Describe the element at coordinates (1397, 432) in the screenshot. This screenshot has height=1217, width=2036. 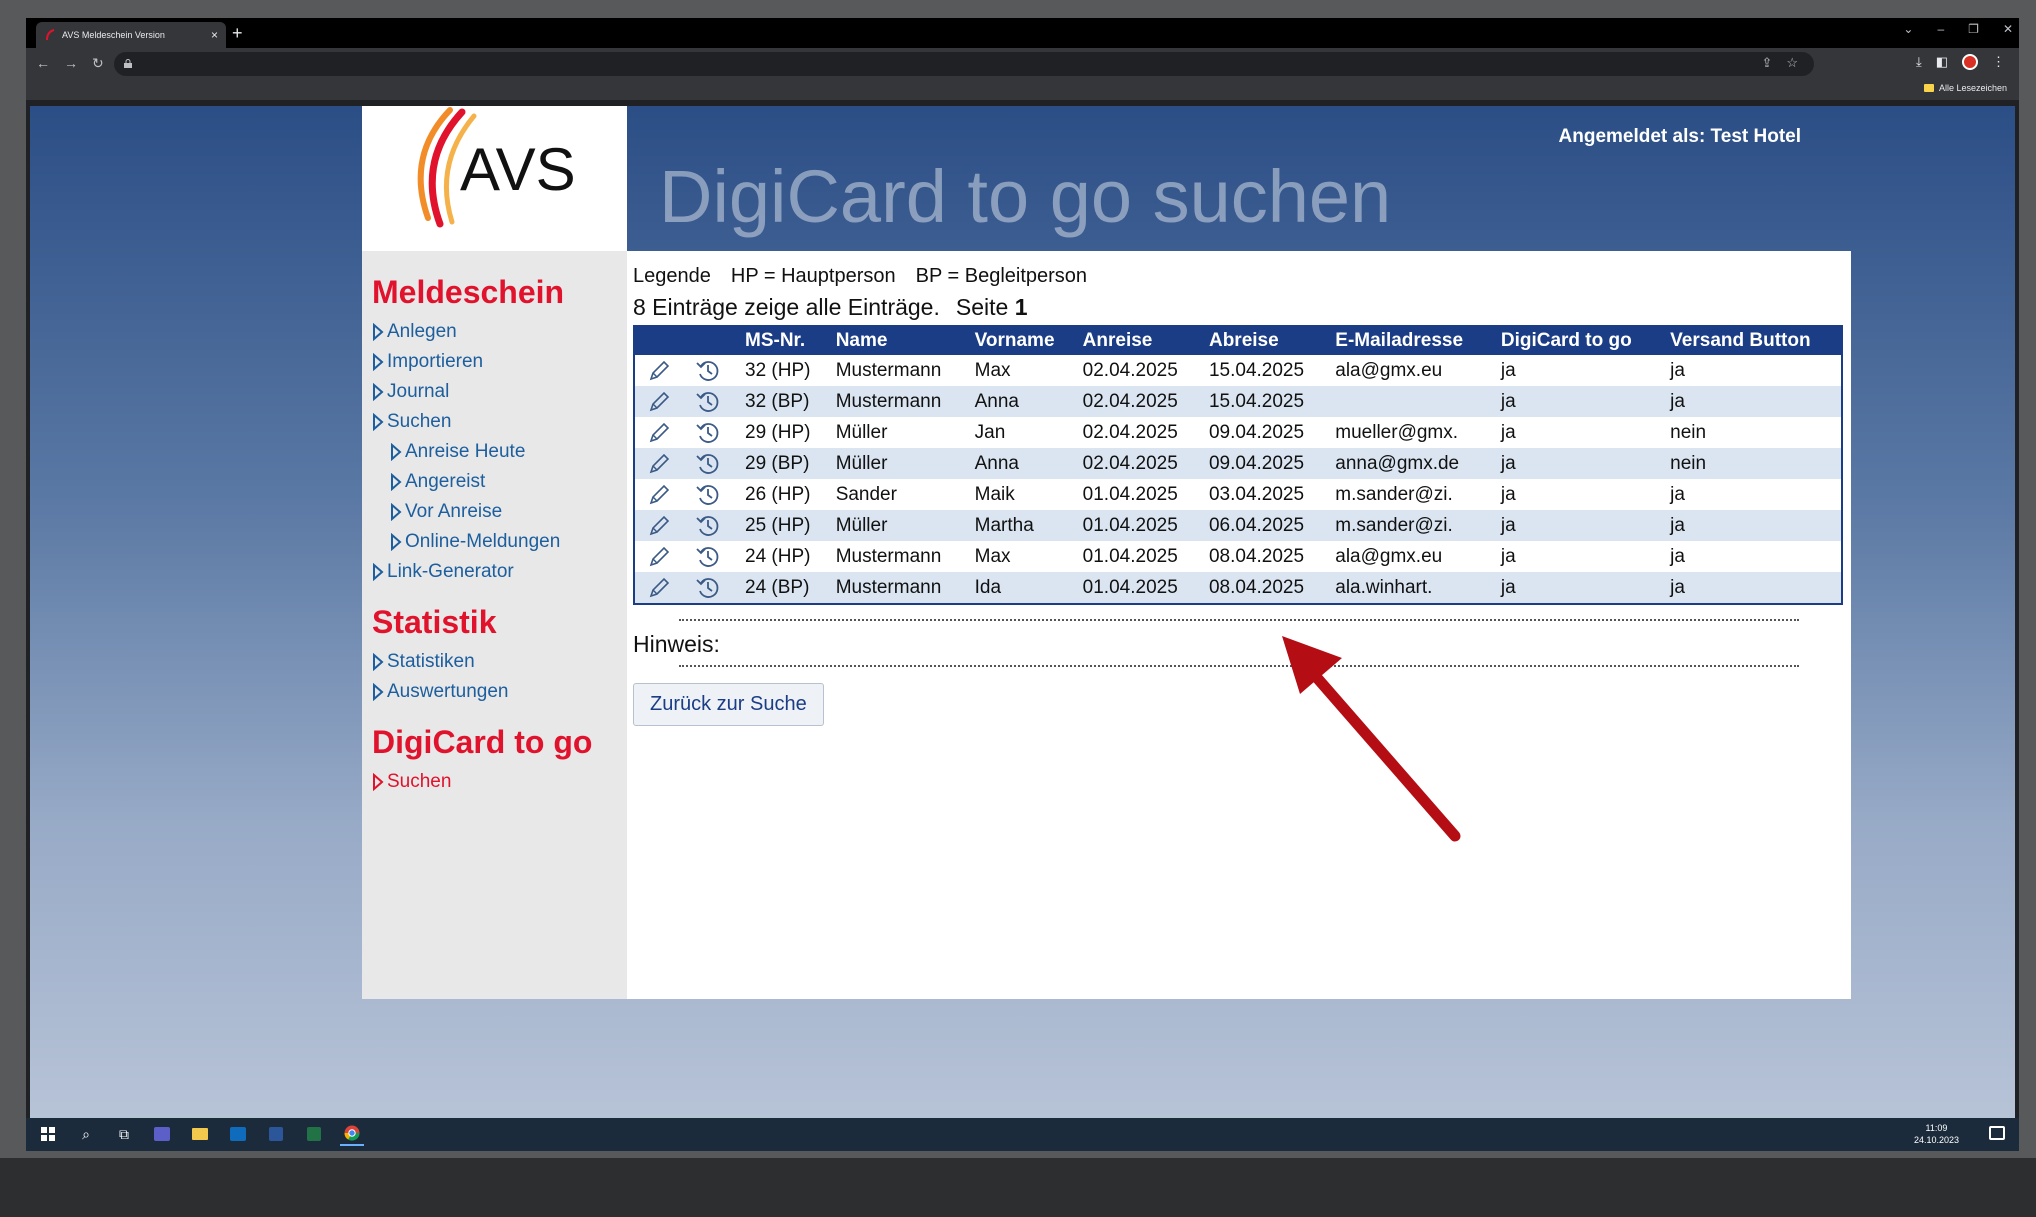
I see `table-cell: mueller@gmx.` at that location.